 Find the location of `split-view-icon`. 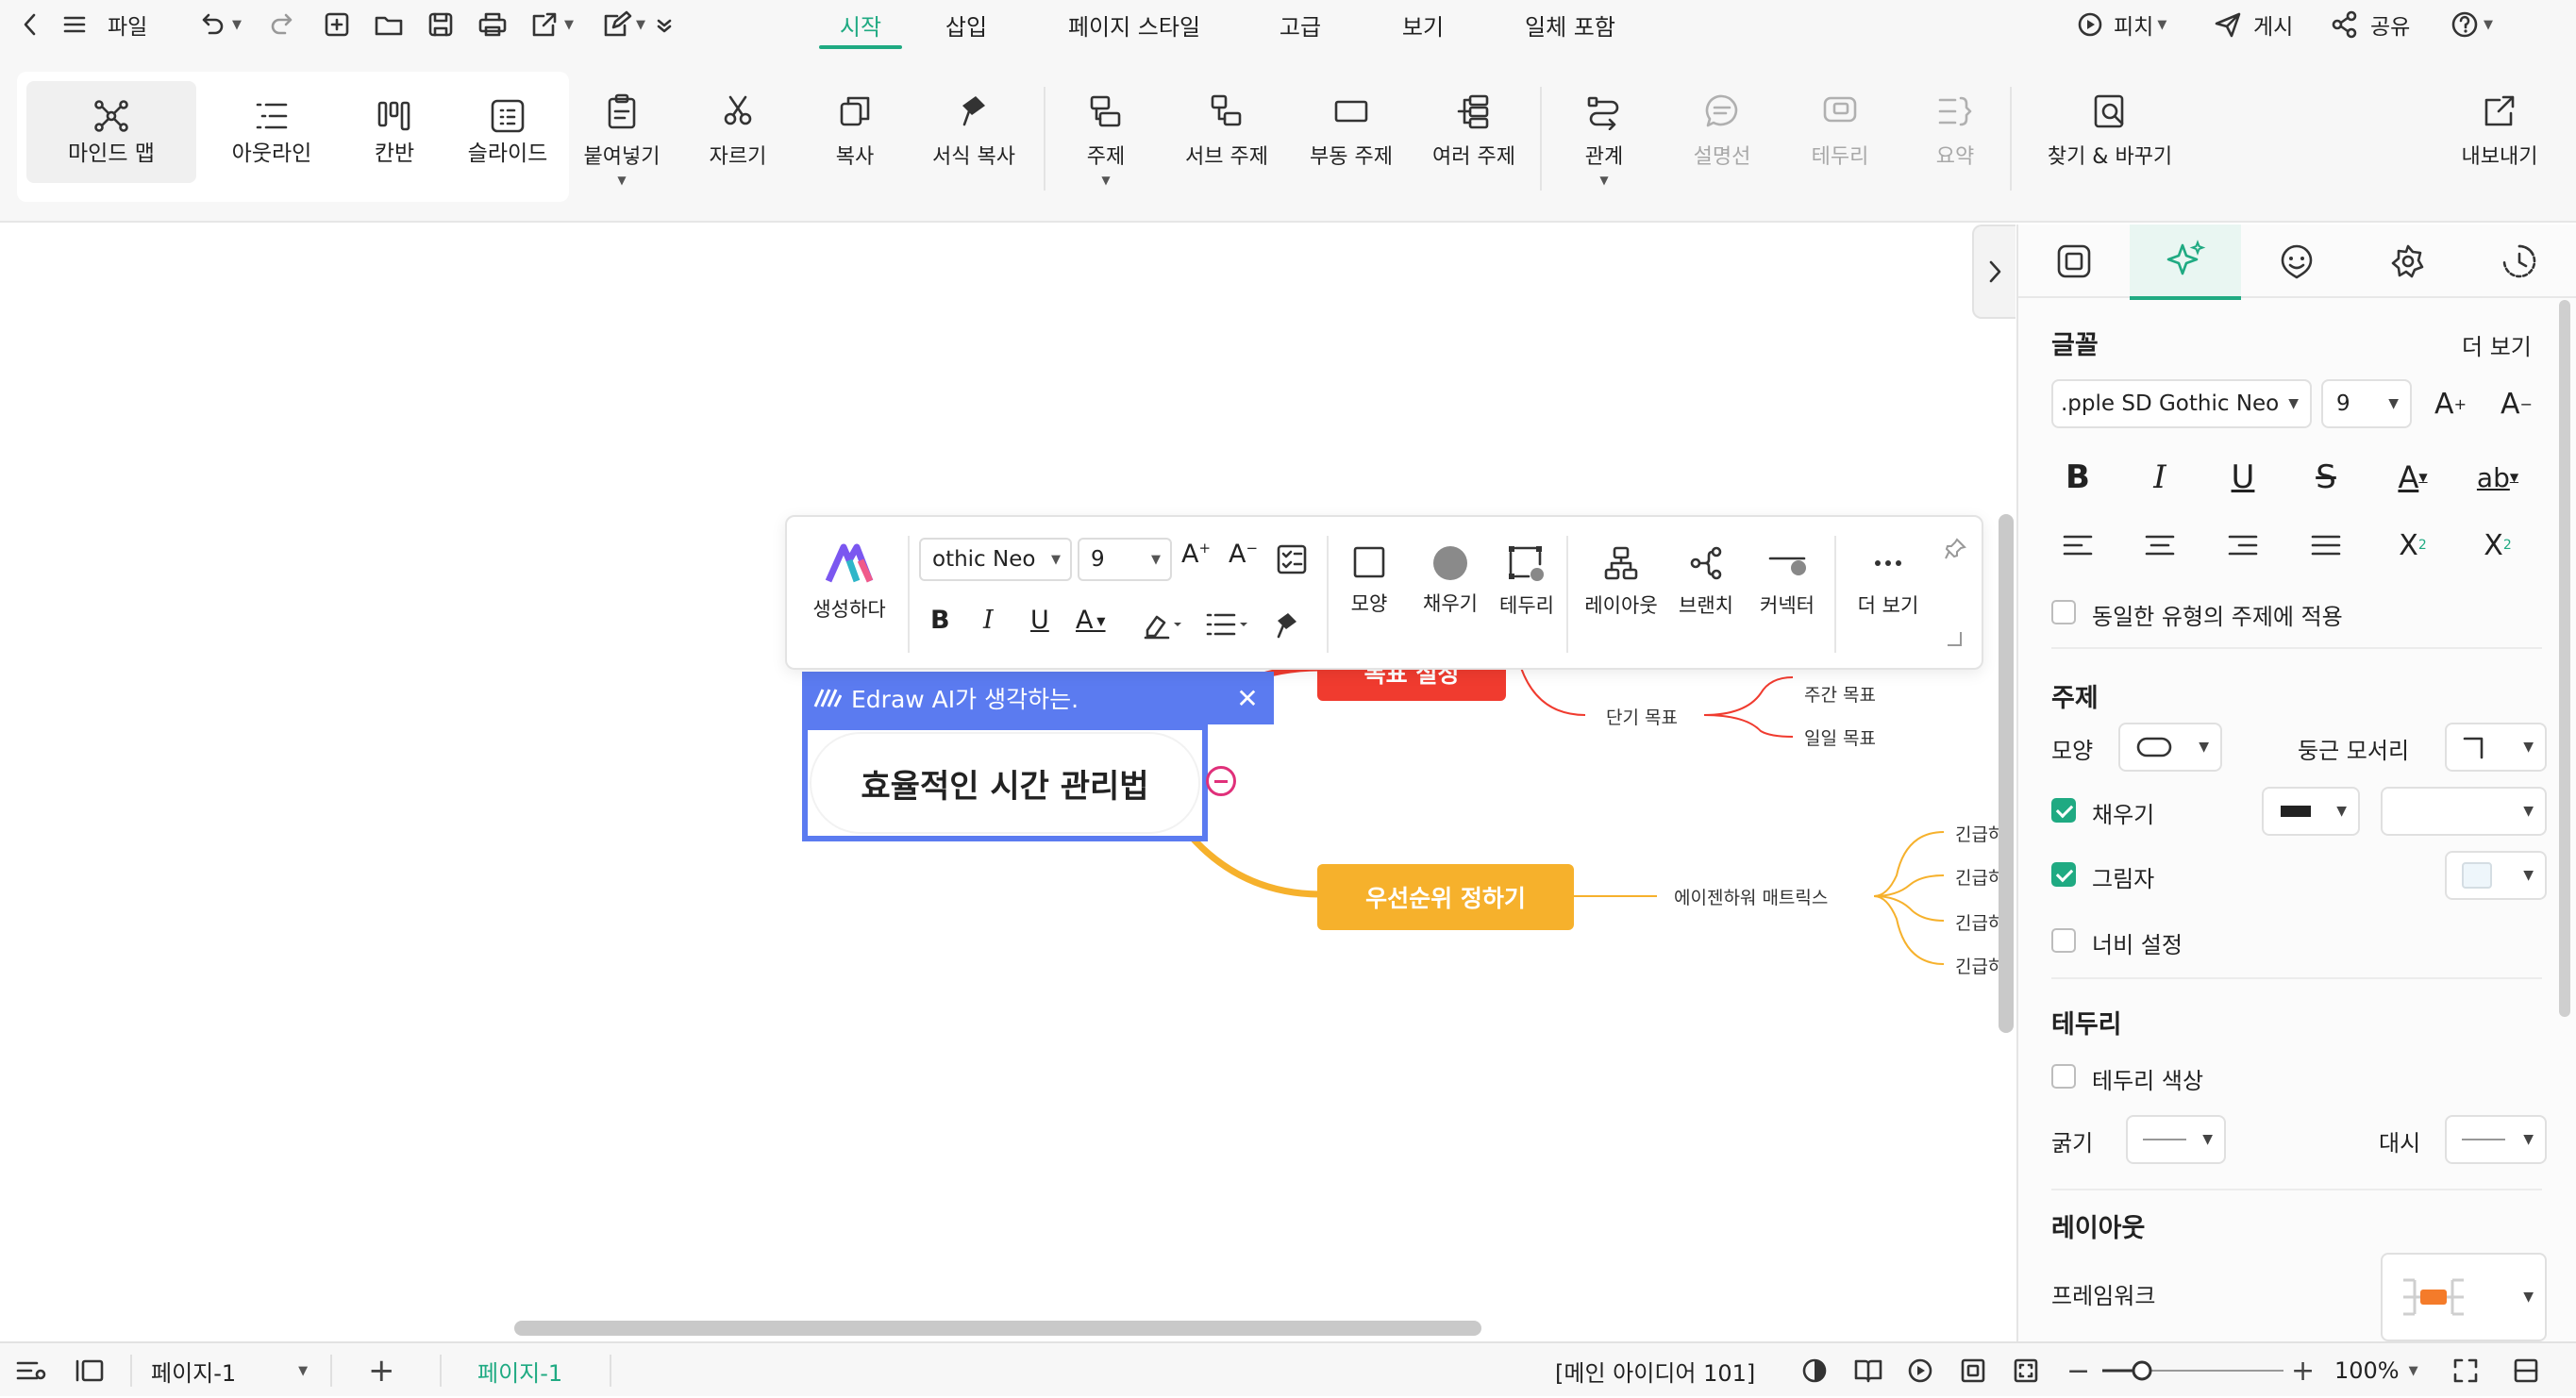

split-view-icon is located at coordinates (2526, 1370).